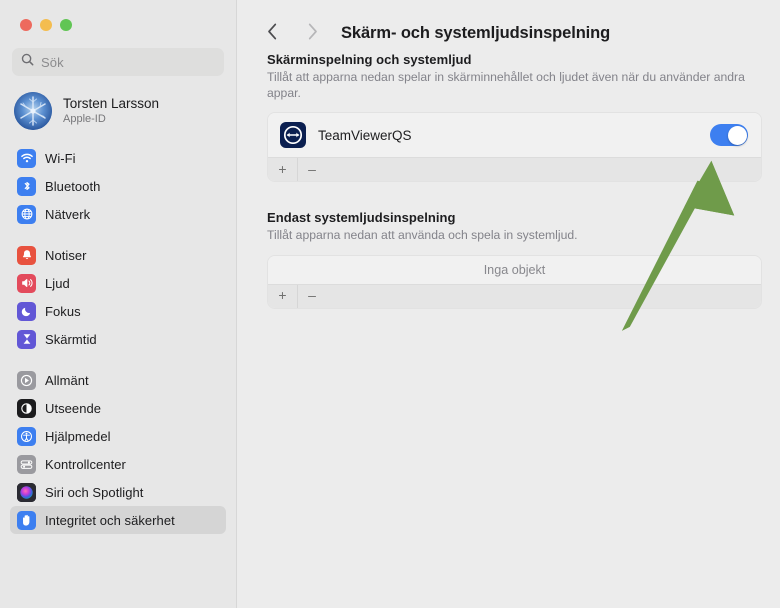  What do you see at coordinates (118, 62) in the screenshot?
I see `search-input: Sök` at bounding box center [118, 62].